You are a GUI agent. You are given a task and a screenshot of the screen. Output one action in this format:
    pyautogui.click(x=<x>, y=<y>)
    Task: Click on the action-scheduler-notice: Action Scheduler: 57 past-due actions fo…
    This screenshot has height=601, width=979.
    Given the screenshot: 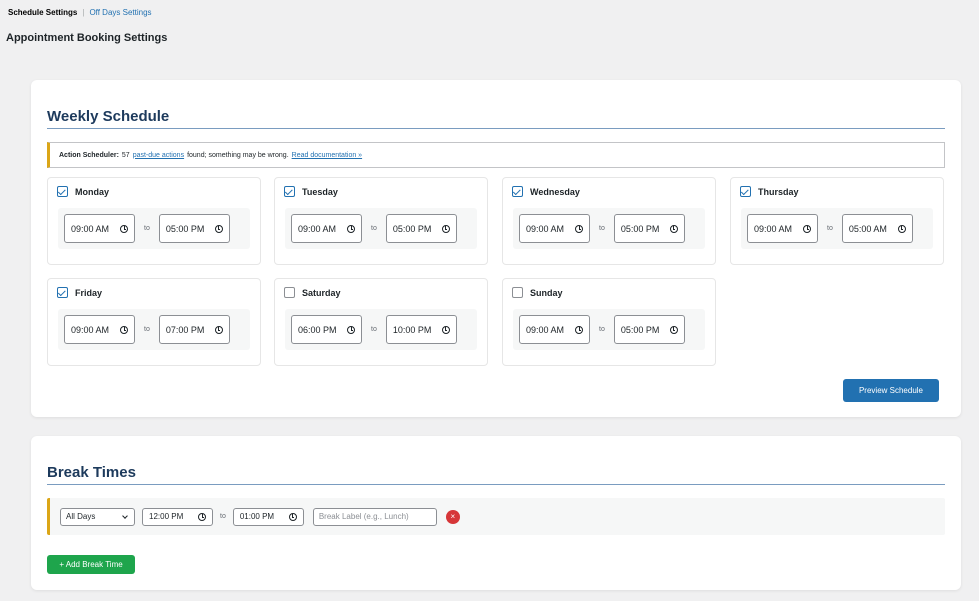 What is the action you would take?
    pyautogui.click(x=496, y=155)
    